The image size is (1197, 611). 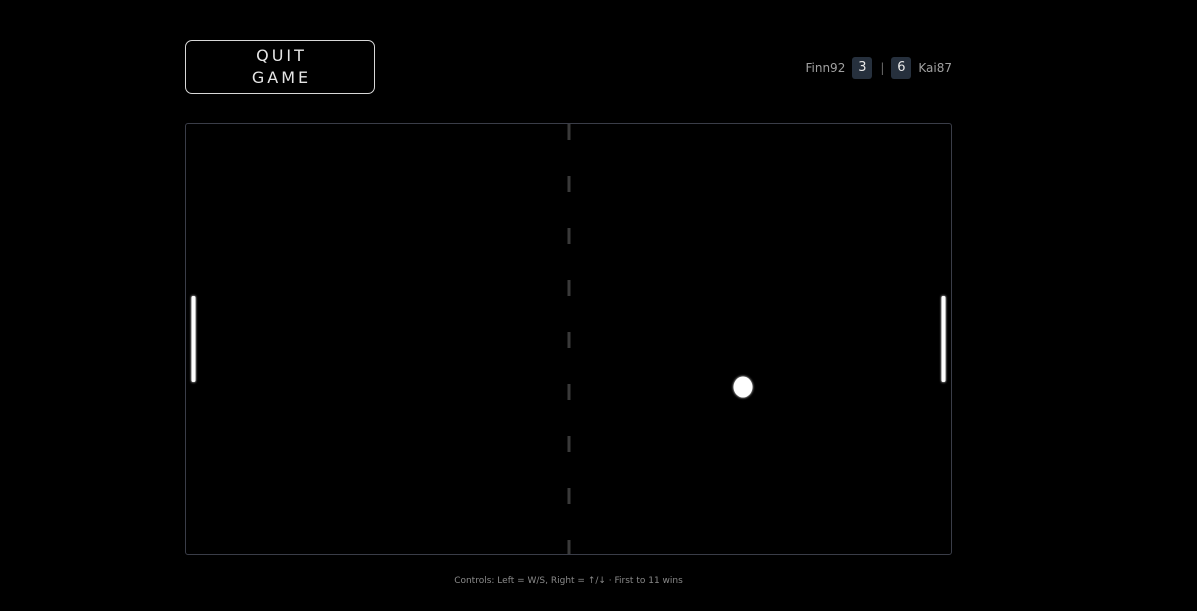 What do you see at coordinates (935, 68) in the screenshot?
I see `right-player-name: Kai87` at bounding box center [935, 68].